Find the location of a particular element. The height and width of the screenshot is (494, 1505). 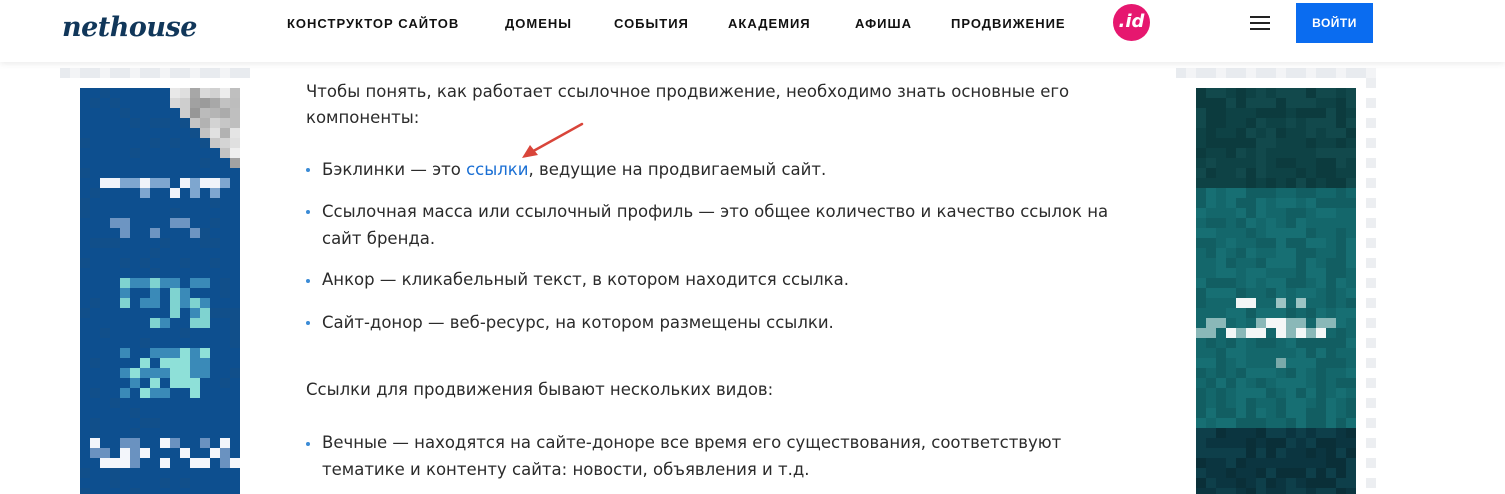

nav-domains: ДОМЕНЫ is located at coordinates (538, 23).